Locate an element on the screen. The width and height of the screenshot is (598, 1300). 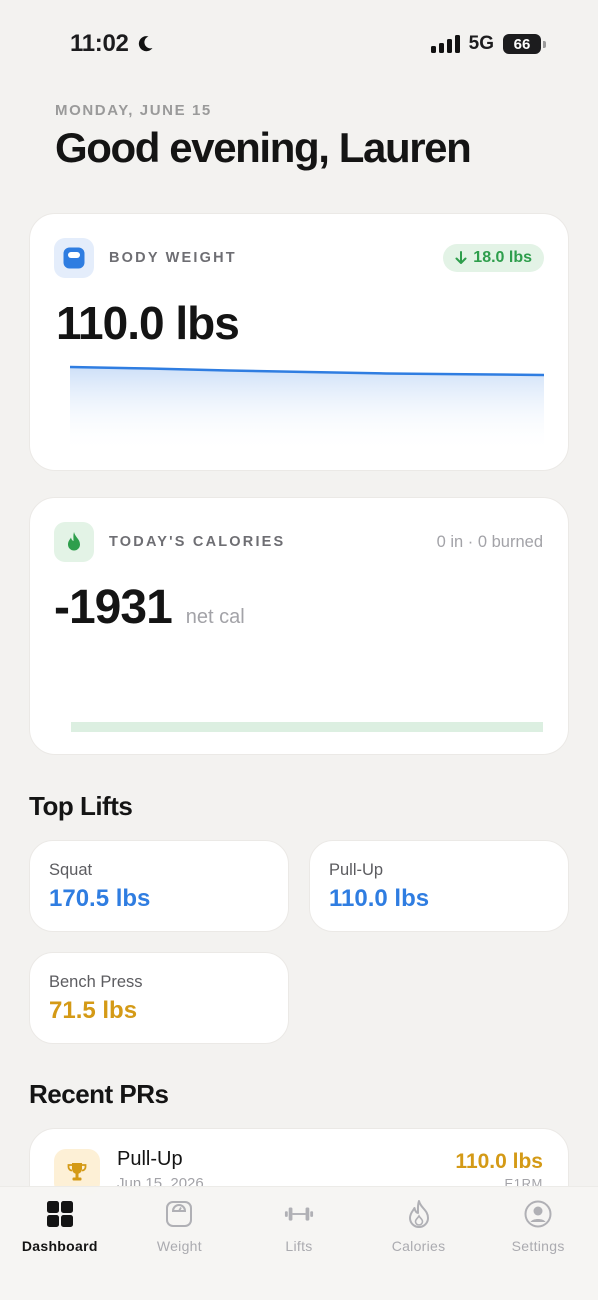
moon-icon is located at coordinates (145, 44).